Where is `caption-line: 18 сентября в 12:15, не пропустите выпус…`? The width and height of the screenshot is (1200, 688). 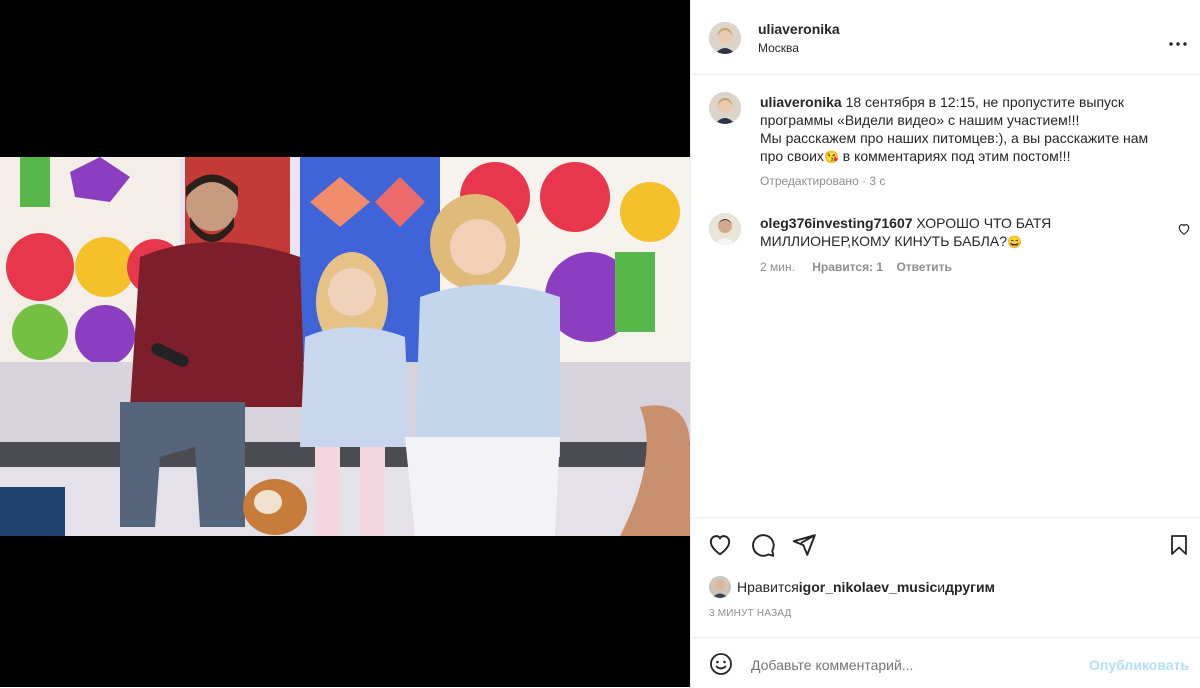 caption-line: 18 сентября в 12:15, не пропустите выпус… is located at coordinates (983, 102).